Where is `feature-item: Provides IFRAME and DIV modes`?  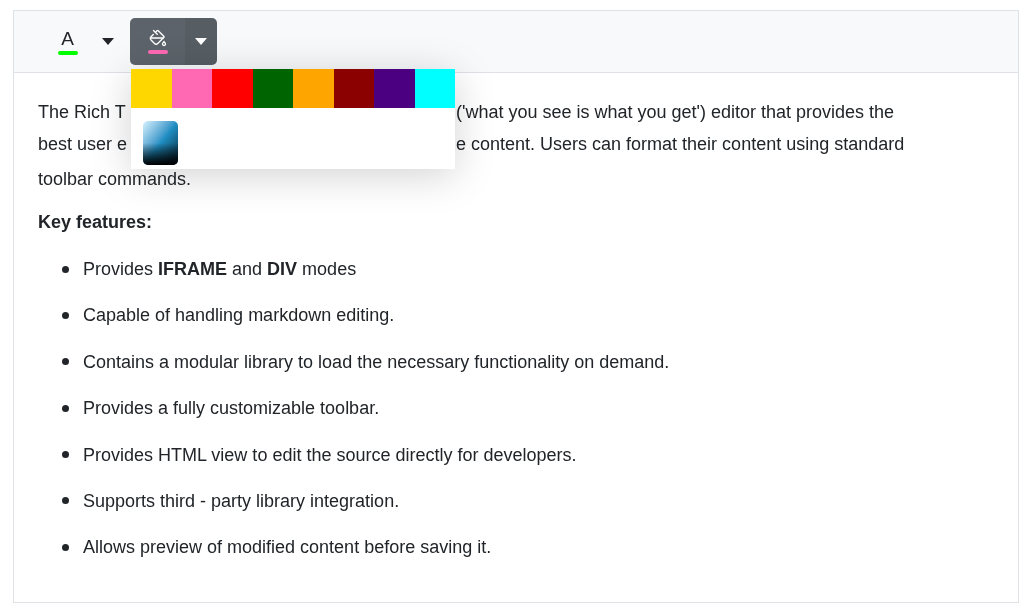
feature-item: Provides IFRAME and DIV modes is located at coordinates (220, 269).